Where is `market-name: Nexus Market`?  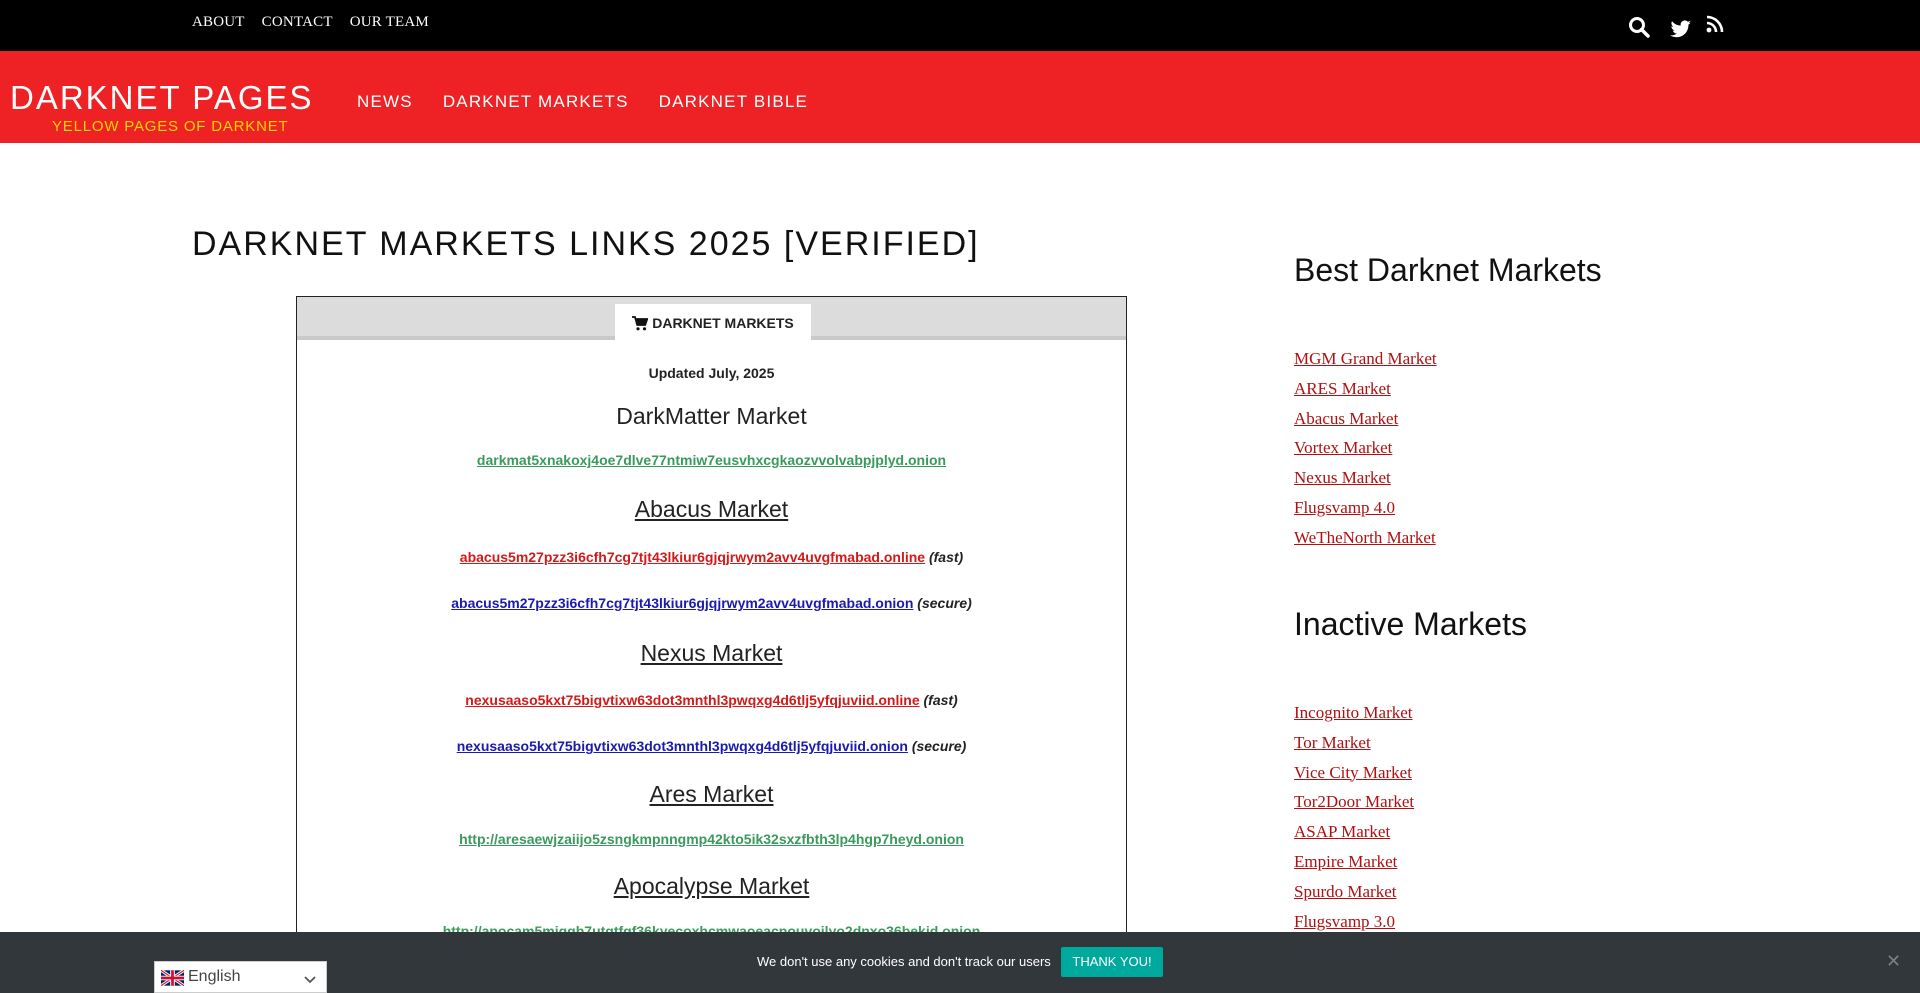 market-name: Nexus Market is located at coordinates (711, 653).